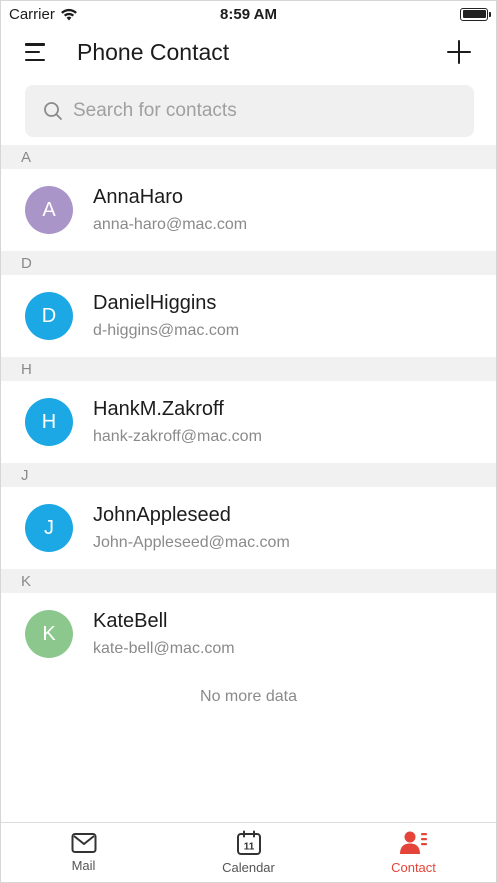  Describe the element at coordinates (264, 111) in the screenshot. I see `search-input` at that location.